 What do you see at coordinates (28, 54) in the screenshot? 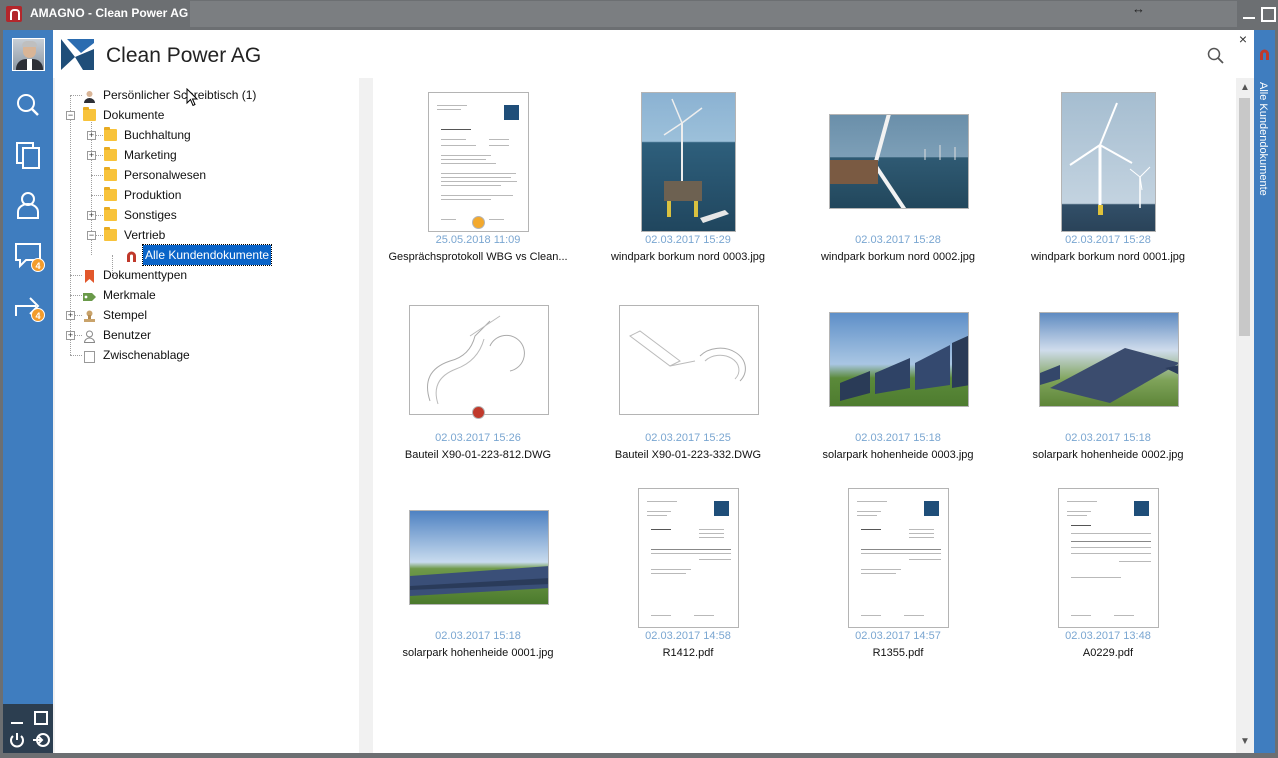
I see `user-avatar` at bounding box center [28, 54].